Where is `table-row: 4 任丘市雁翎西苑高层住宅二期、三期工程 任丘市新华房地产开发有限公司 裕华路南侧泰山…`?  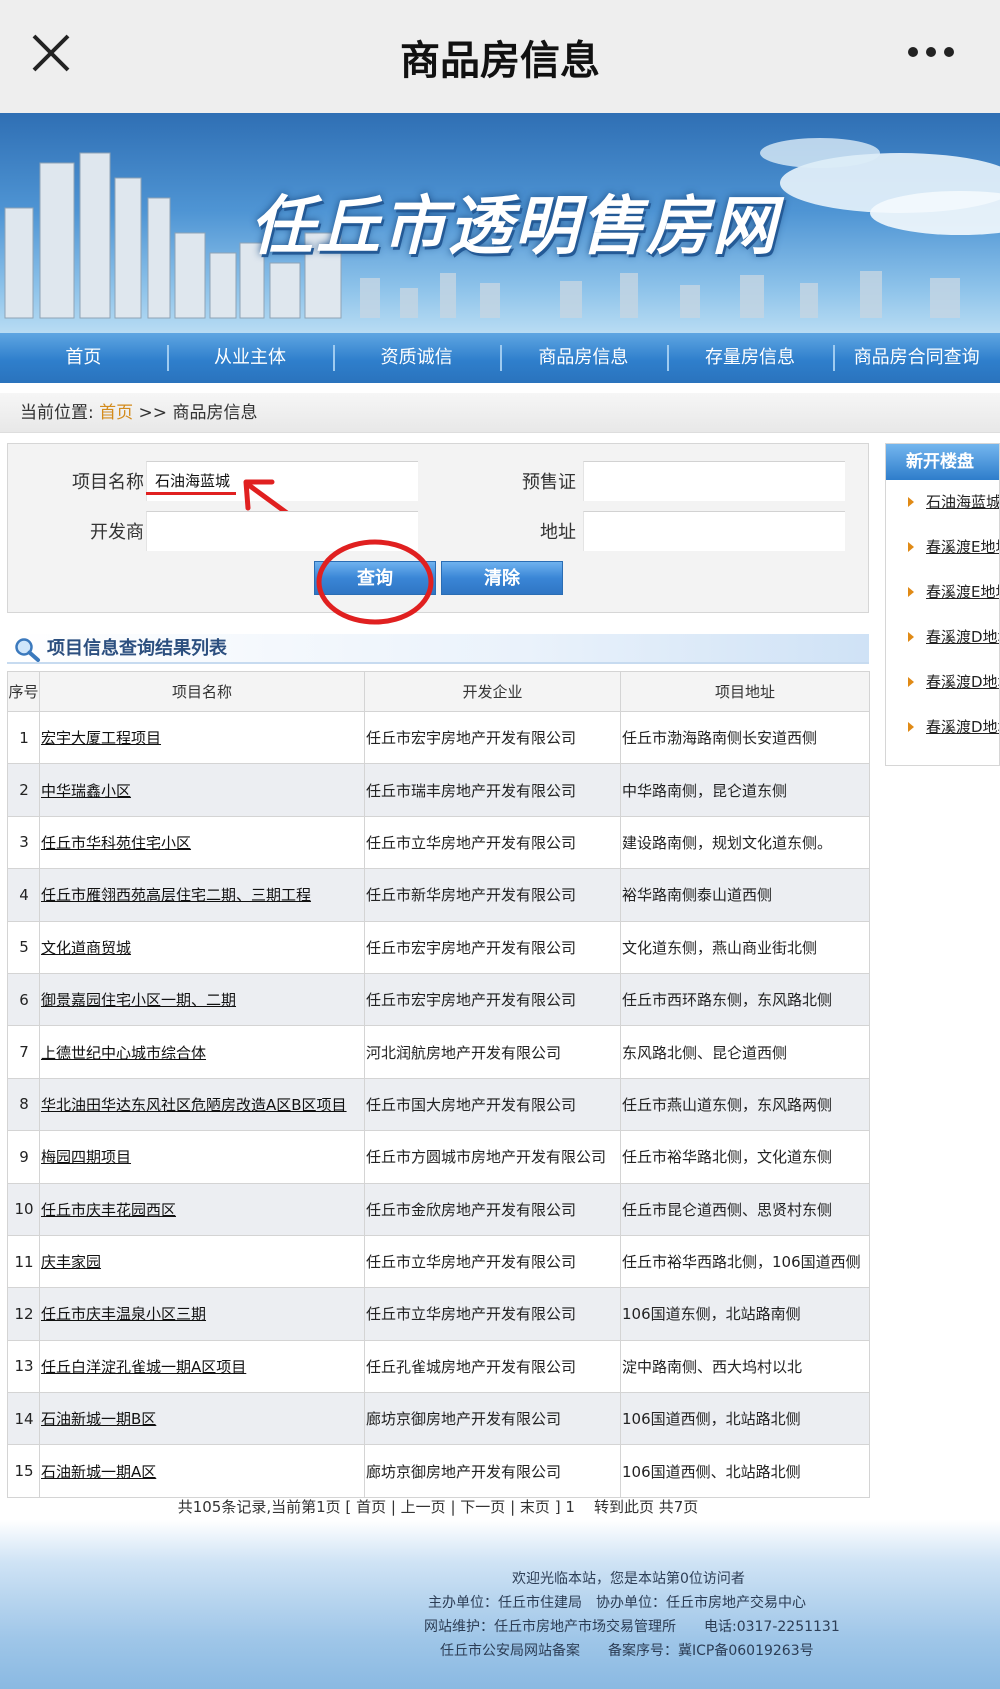 table-row: 4 任丘市雁翎西苑高层住宅二期、三期工程 任丘市新华房地产开发有限公司 裕华路南侧泰山… is located at coordinates (438, 895).